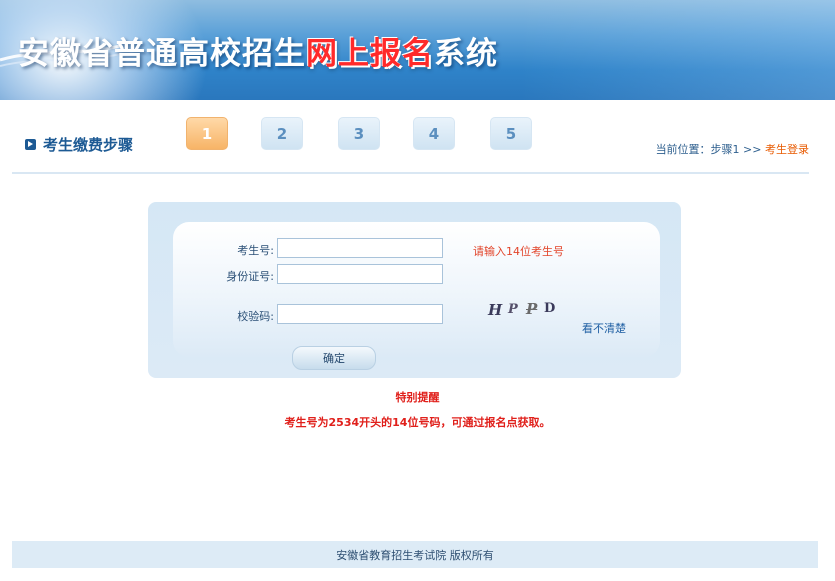 This screenshot has width=835, height=581. I want to click on notice-title: 特别提醒, so click(417, 397).